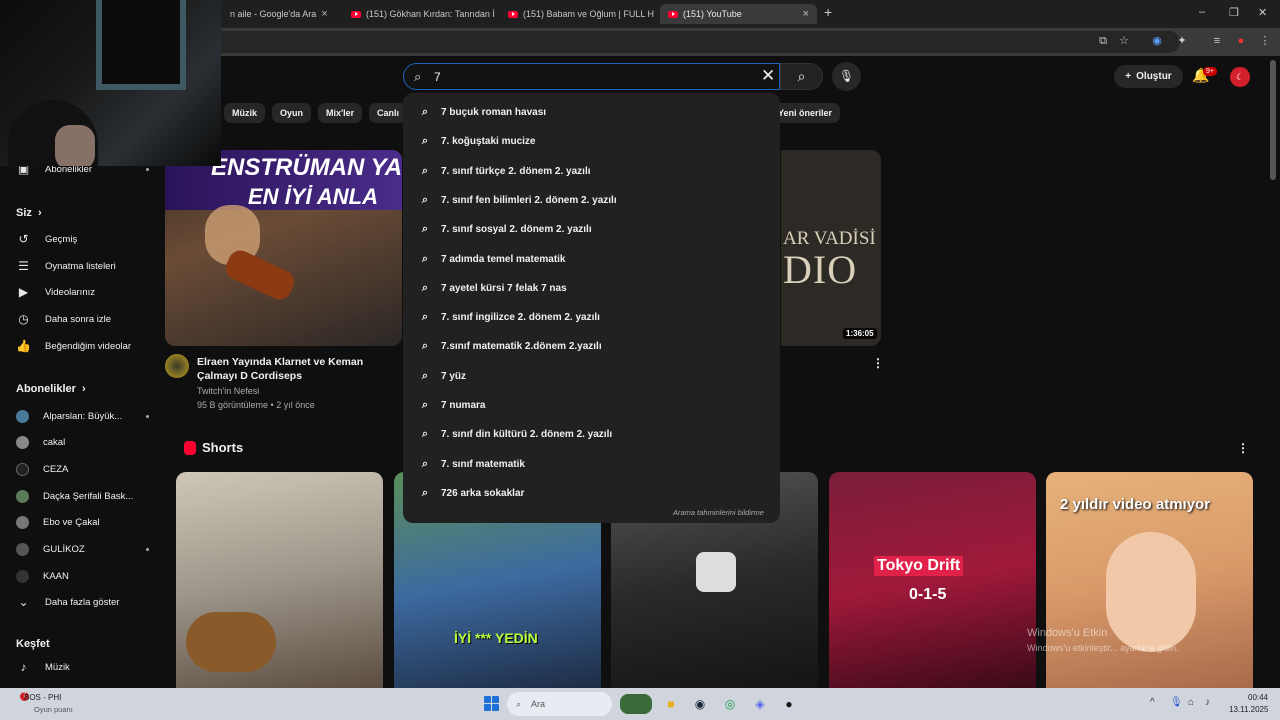 The width and height of the screenshot is (1280, 720). I want to click on search-suggestion: ⌕ 7. sınıf ingilizce 2. dönem 2. yazılı, so click(509, 317).